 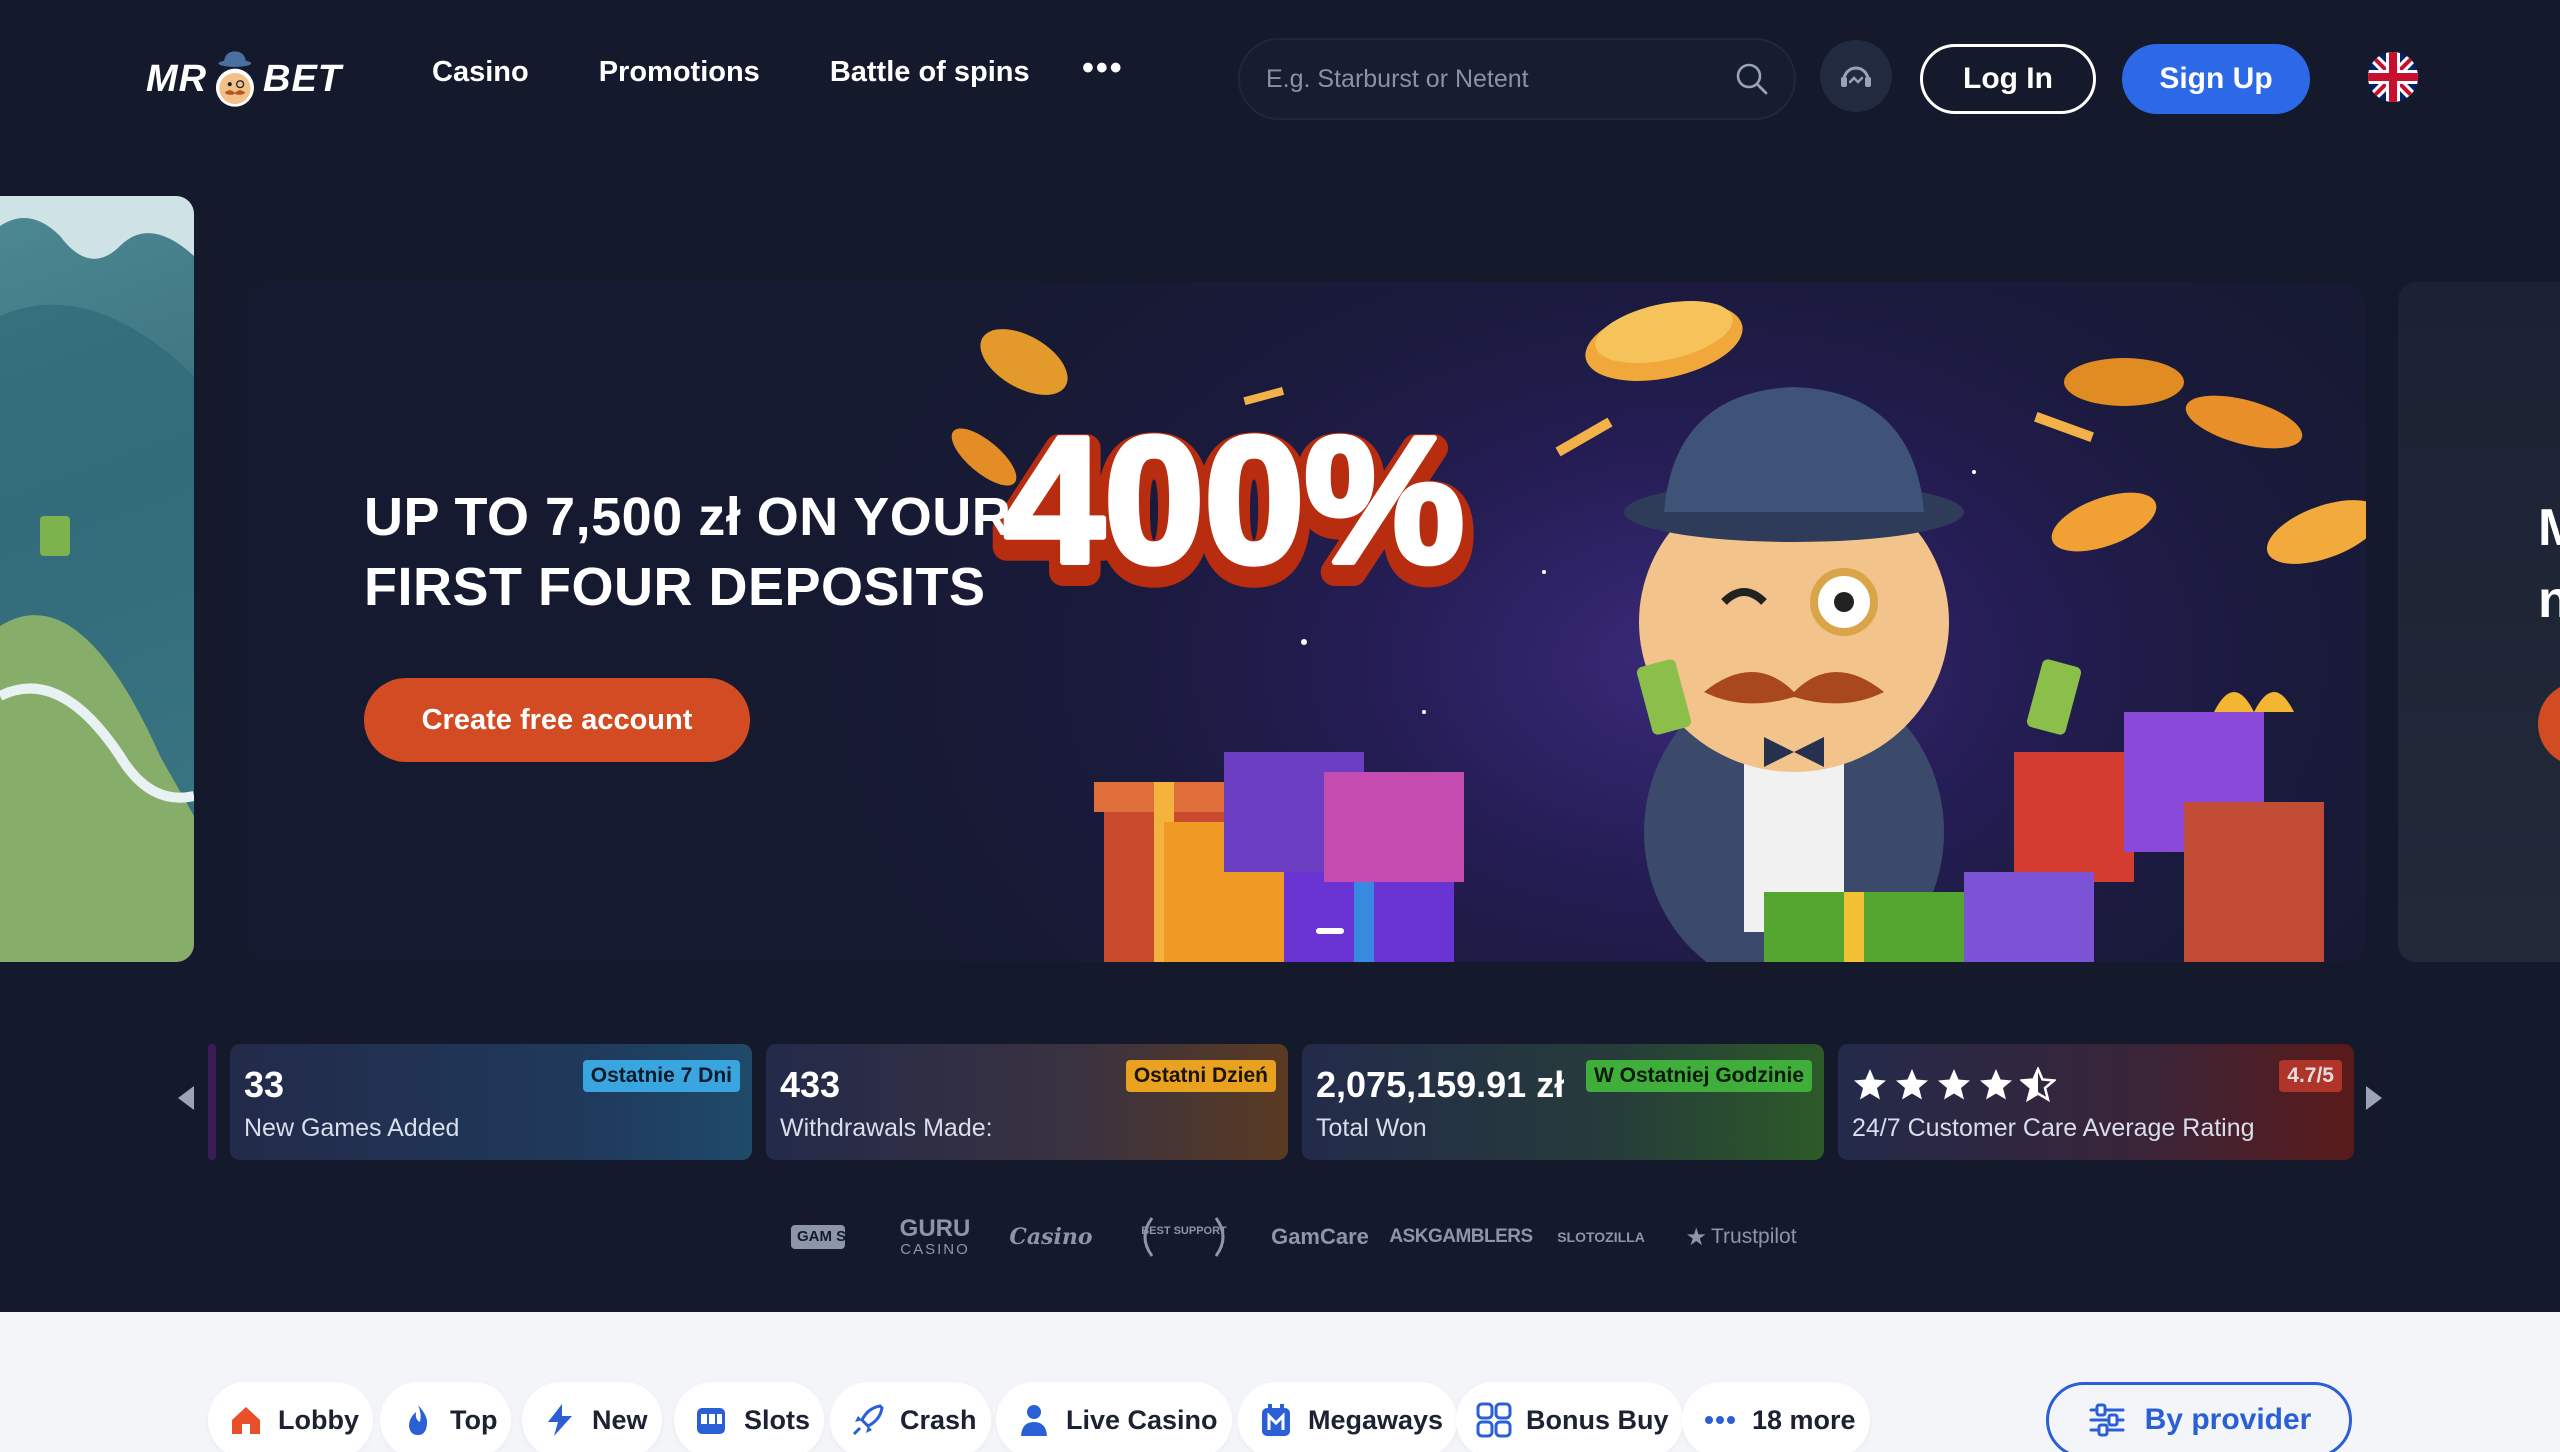 What do you see at coordinates (246, 1420) in the screenshot?
I see `home-icon` at bounding box center [246, 1420].